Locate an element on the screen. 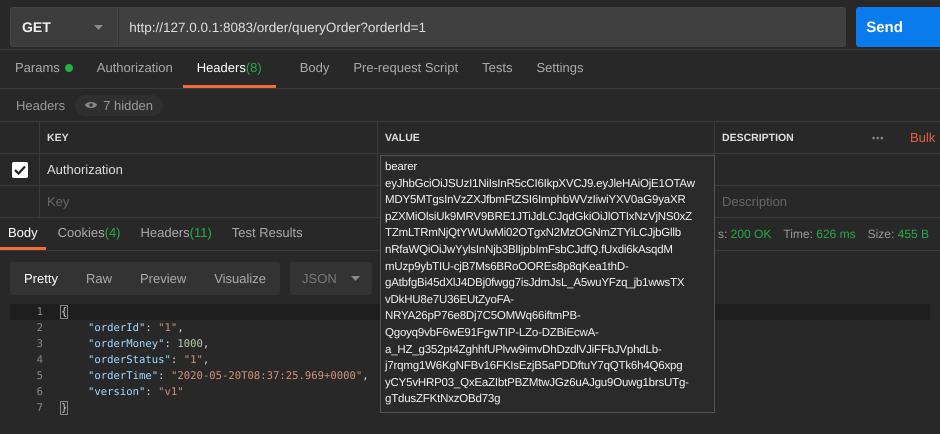 Image resolution: width=940 pixels, height=434 pixels. method-dropdown: GET is located at coordinates (64, 27).